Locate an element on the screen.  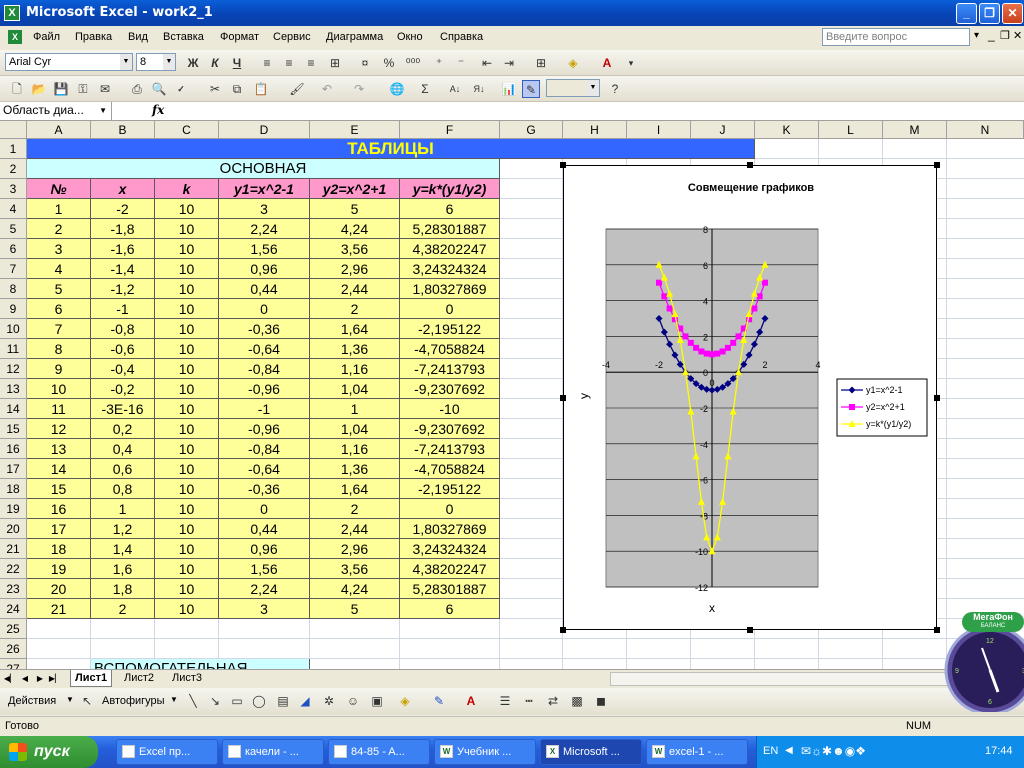
menu-file: Файл is located at coordinates (46, 37).